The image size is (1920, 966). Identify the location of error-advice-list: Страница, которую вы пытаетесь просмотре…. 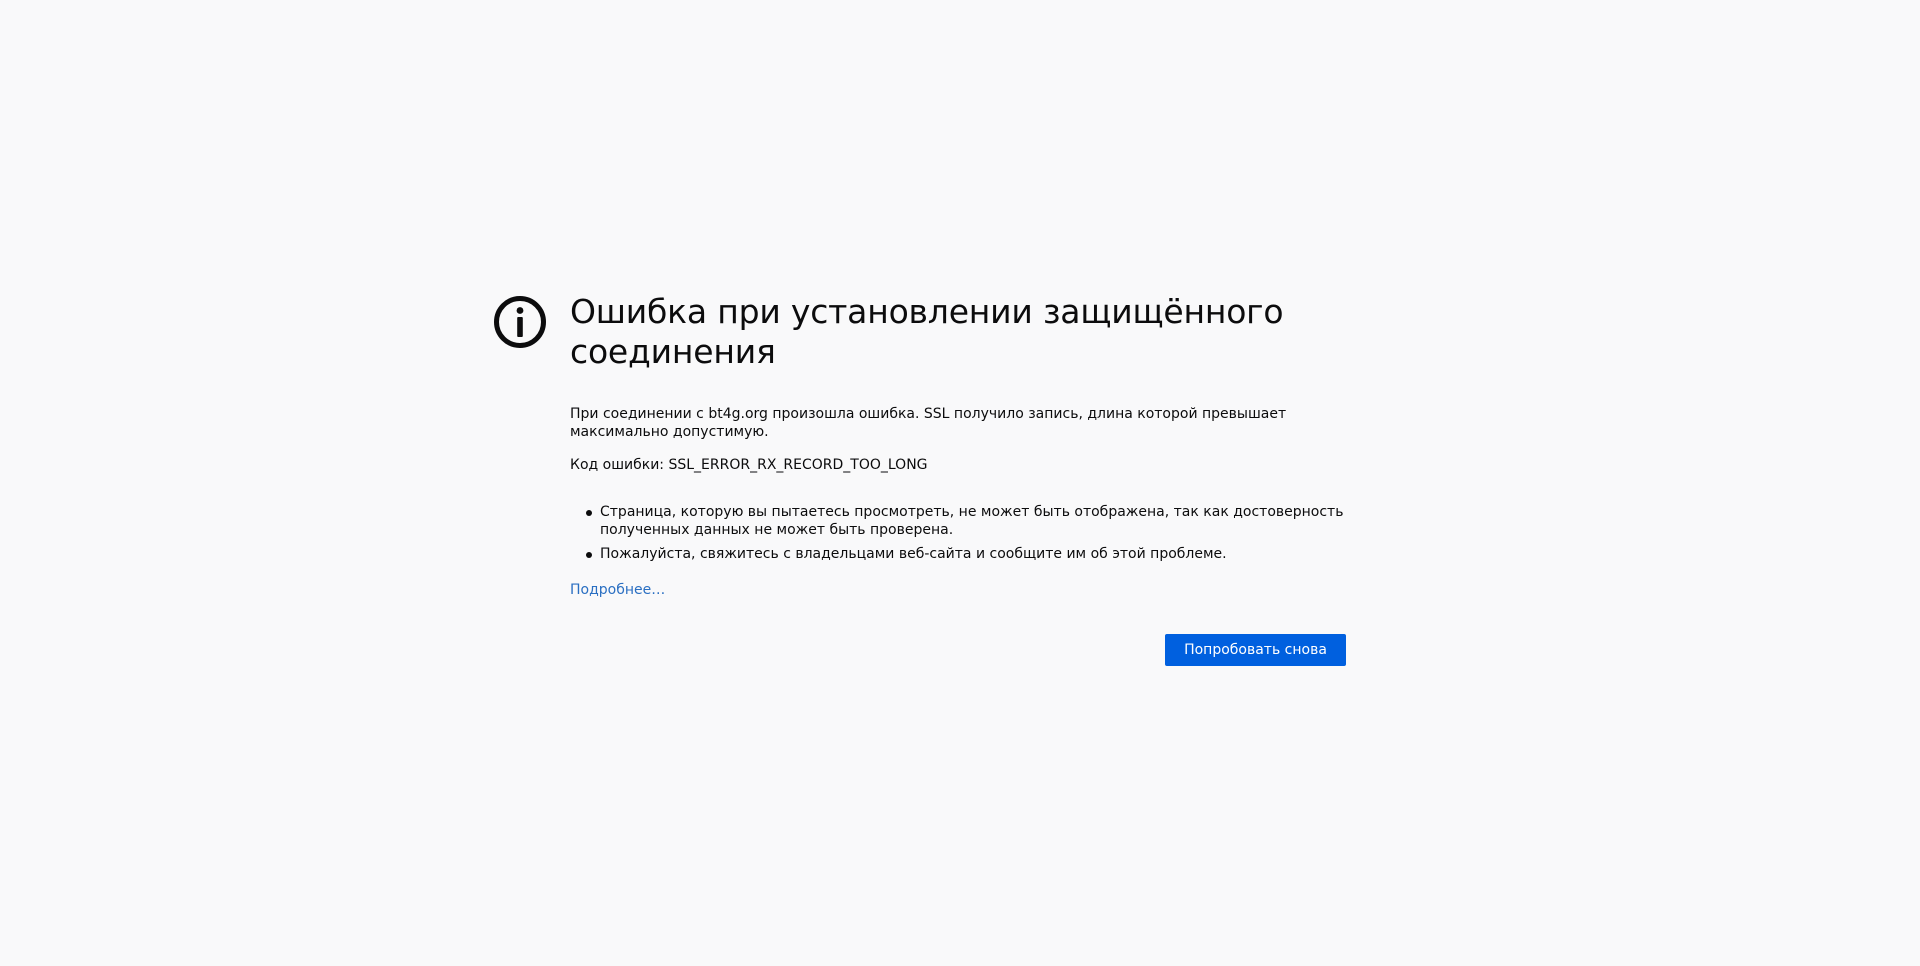
(958, 536).